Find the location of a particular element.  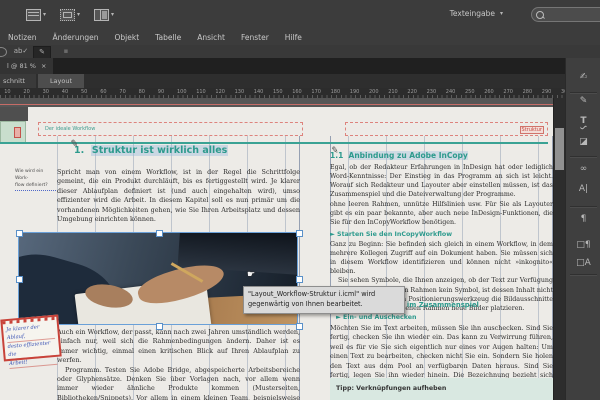

arrange-documents-button: ▾ is located at coordinates (107, 14).